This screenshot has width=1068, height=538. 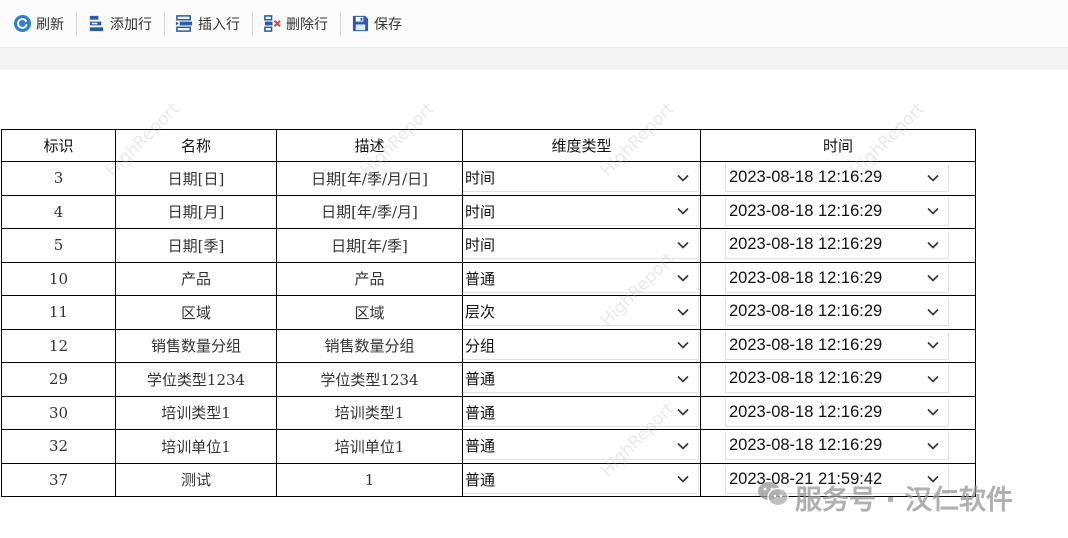 What do you see at coordinates (196, 479) in the screenshot?
I see `cell-name: 测试` at bounding box center [196, 479].